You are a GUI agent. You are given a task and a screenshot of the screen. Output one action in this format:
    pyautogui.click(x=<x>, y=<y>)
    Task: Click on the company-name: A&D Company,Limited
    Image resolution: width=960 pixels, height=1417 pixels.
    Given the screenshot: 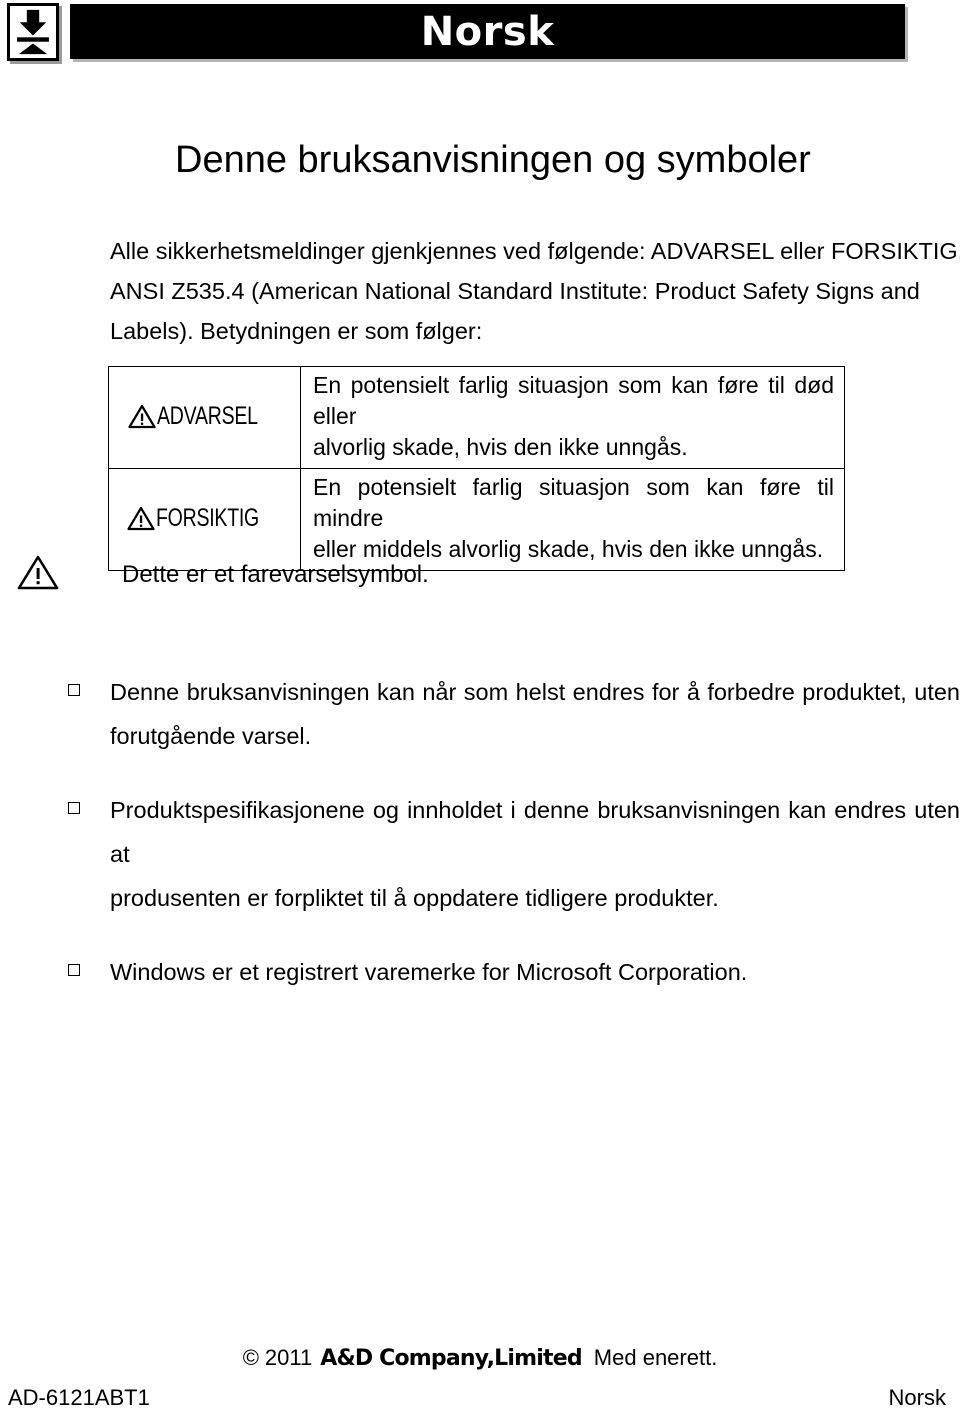 What is the action you would take?
    pyautogui.click(x=451, y=1358)
    